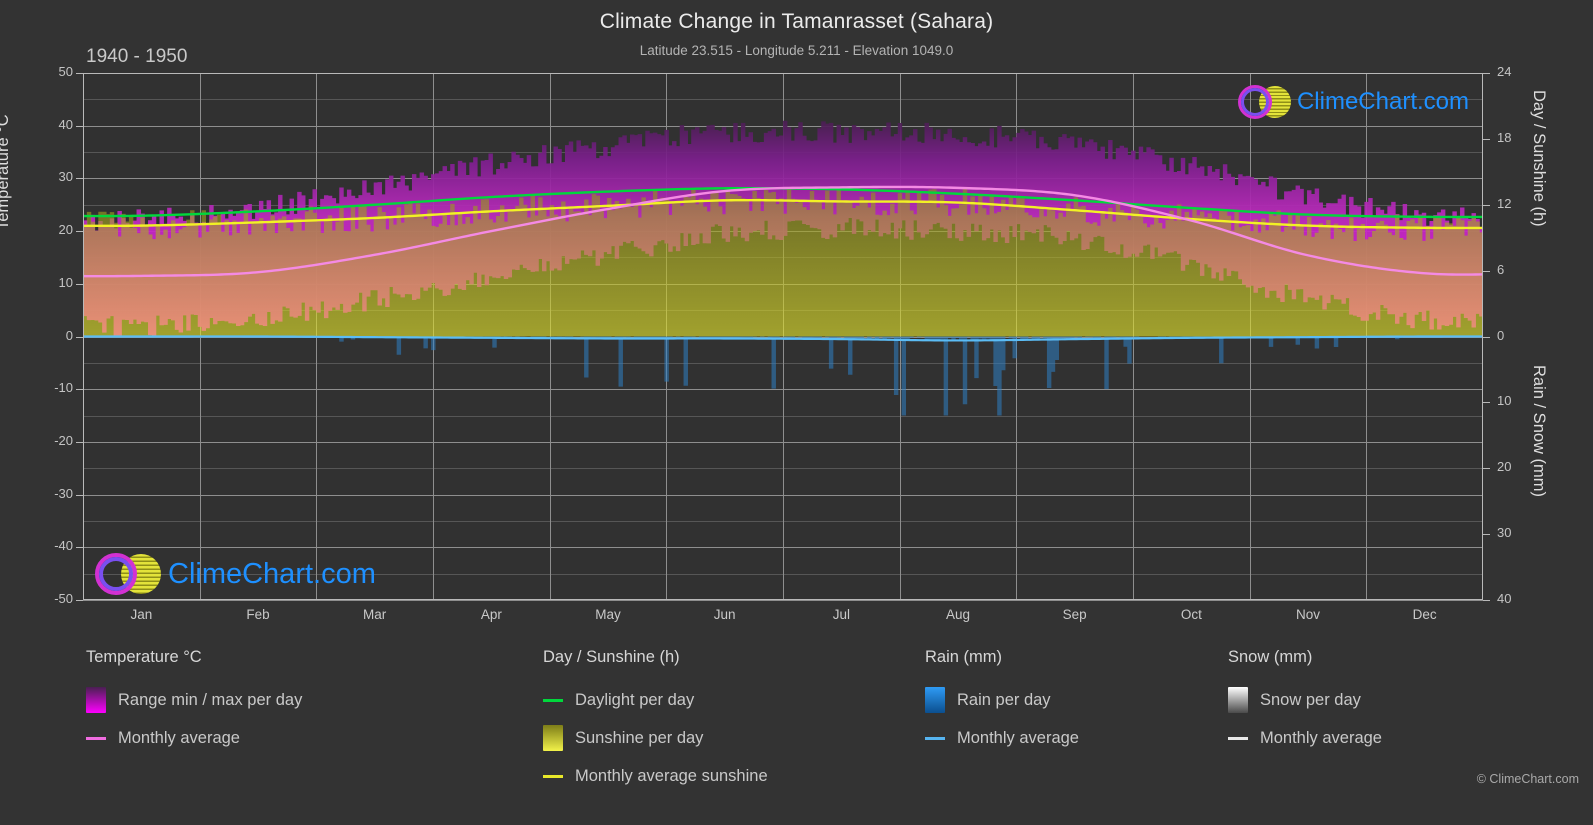  I want to click on x-axis-tick-month: Aug, so click(958, 614).